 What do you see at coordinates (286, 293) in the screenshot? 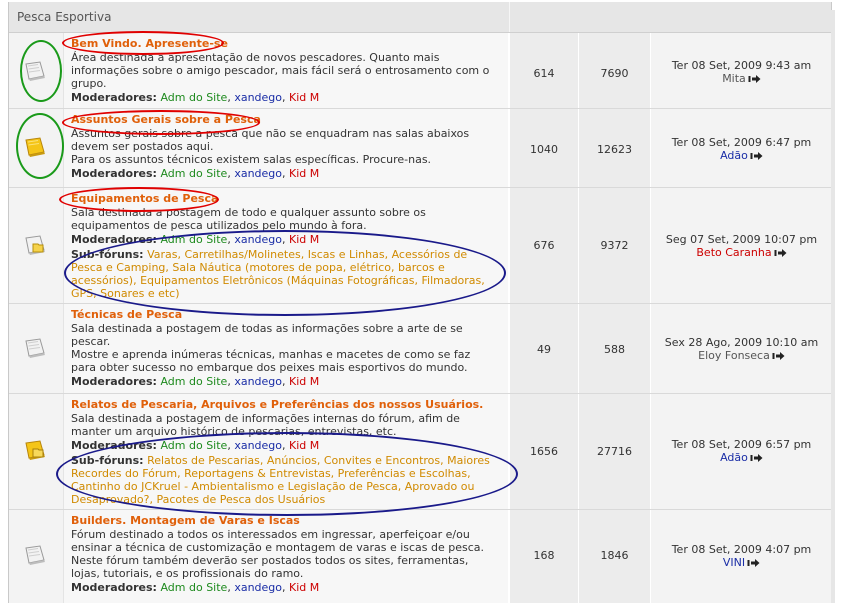
I see `subforum-links: GPS, Sonares e etc)` at bounding box center [286, 293].